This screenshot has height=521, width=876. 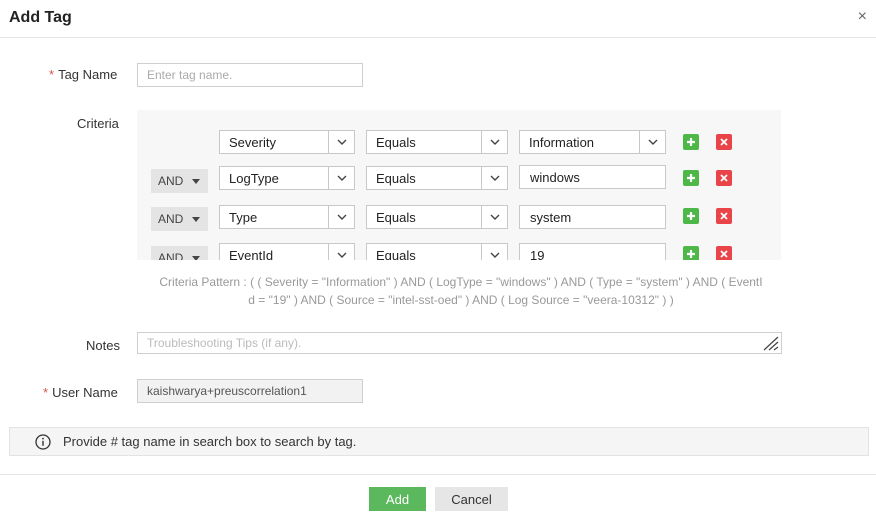 I want to click on criteria-field-value: LogType, so click(x=254, y=178).